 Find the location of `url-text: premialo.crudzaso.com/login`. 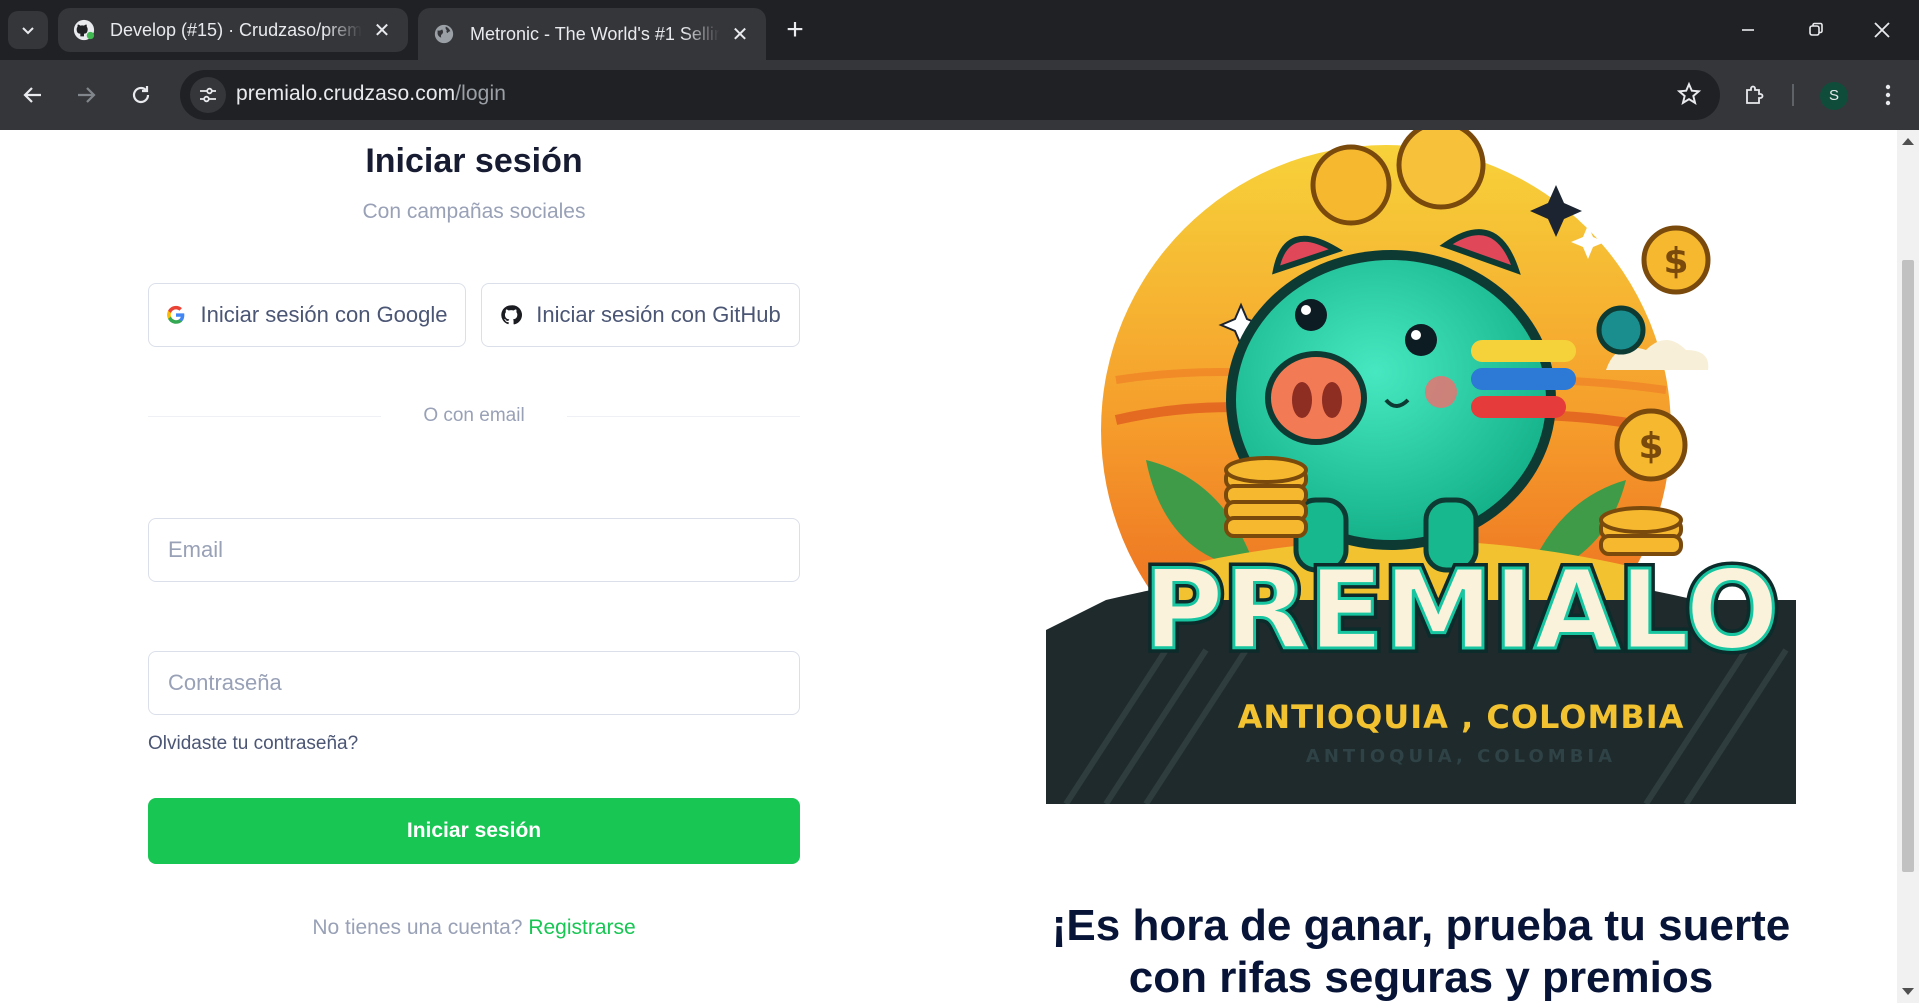

url-text: premialo.crudzaso.com/login is located at coordinates (371, 93).